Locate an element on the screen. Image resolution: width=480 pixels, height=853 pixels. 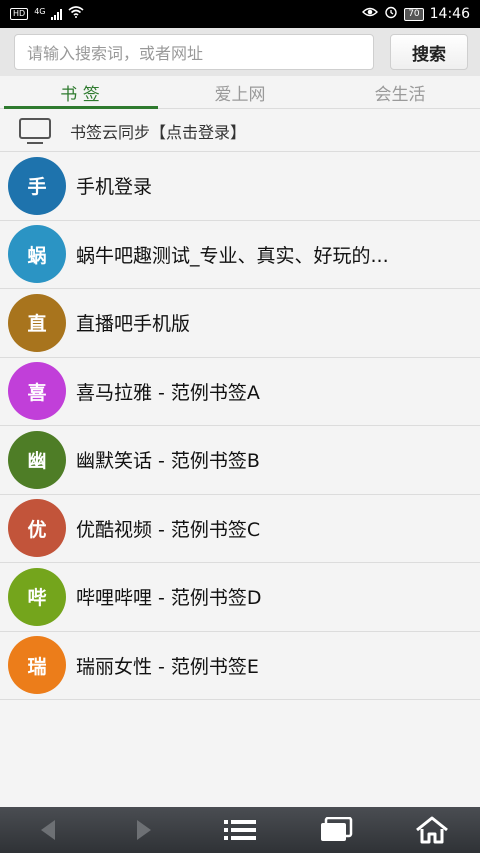
clock: 14:46 is located at coordinates (449, 14).